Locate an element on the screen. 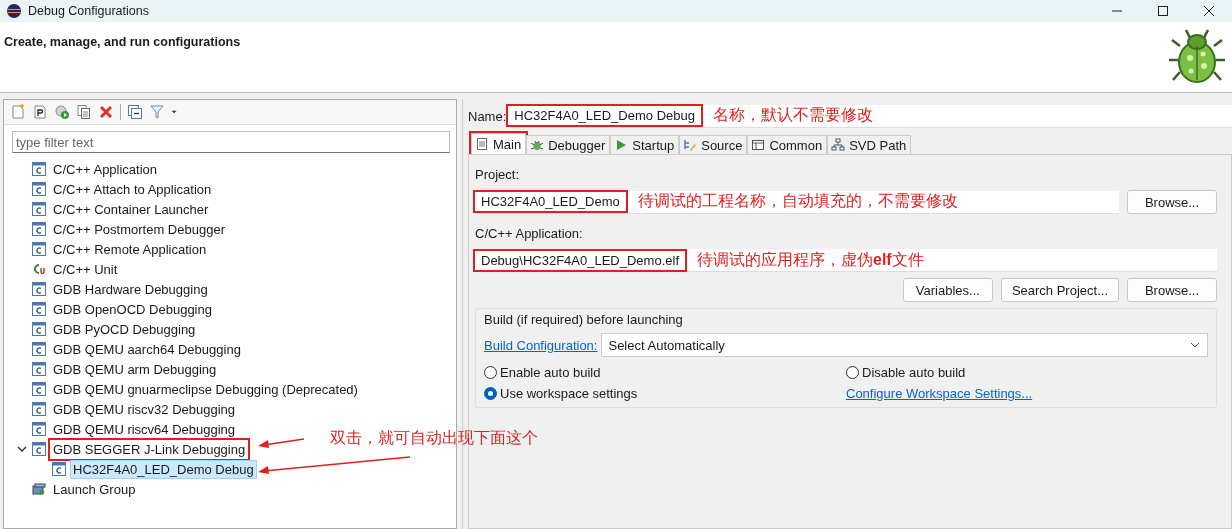 The height and width of the screenshot is (529, 1232). annotation-note: 待调试的工程名称，自动填充的，不需要修改 is located at coordinates (797, 201).